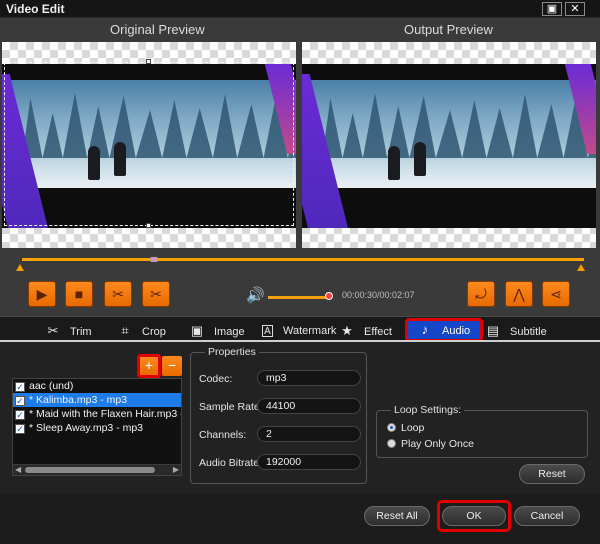 Image resolution: width=600 pixels, height=544 pixels. Describe the element at coordinates (405, 428) in the screenshot. I see `loop-radio: Loop` at that location.